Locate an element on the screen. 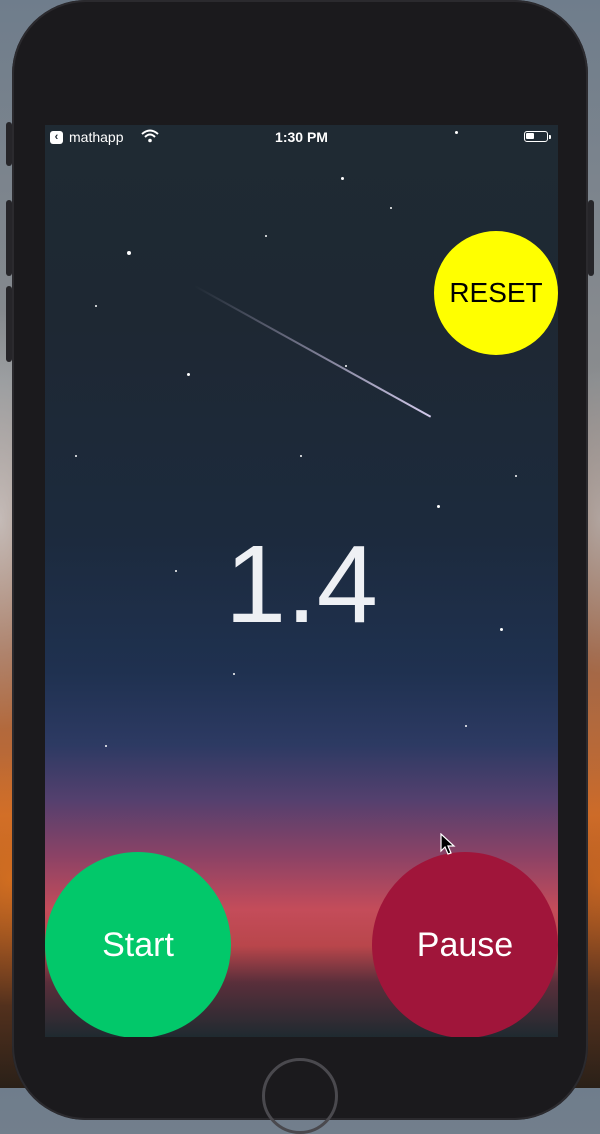  status-bar: ‹ mathapp 1:30 PM is located at coordinates (301, 138).